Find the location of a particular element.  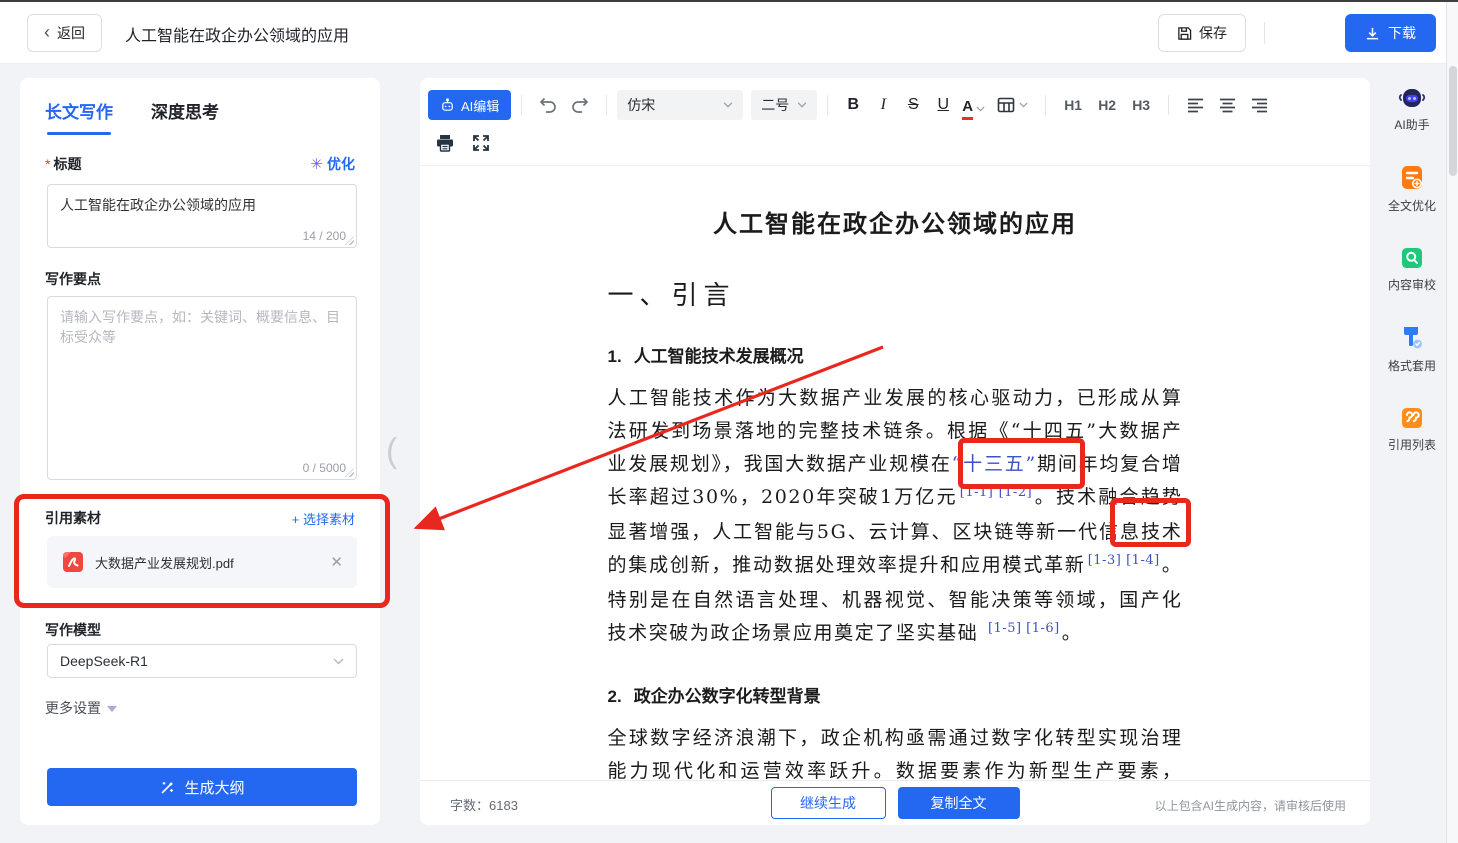

more-settings-toggle: 更多设置 is located at coordinates (81, 708).